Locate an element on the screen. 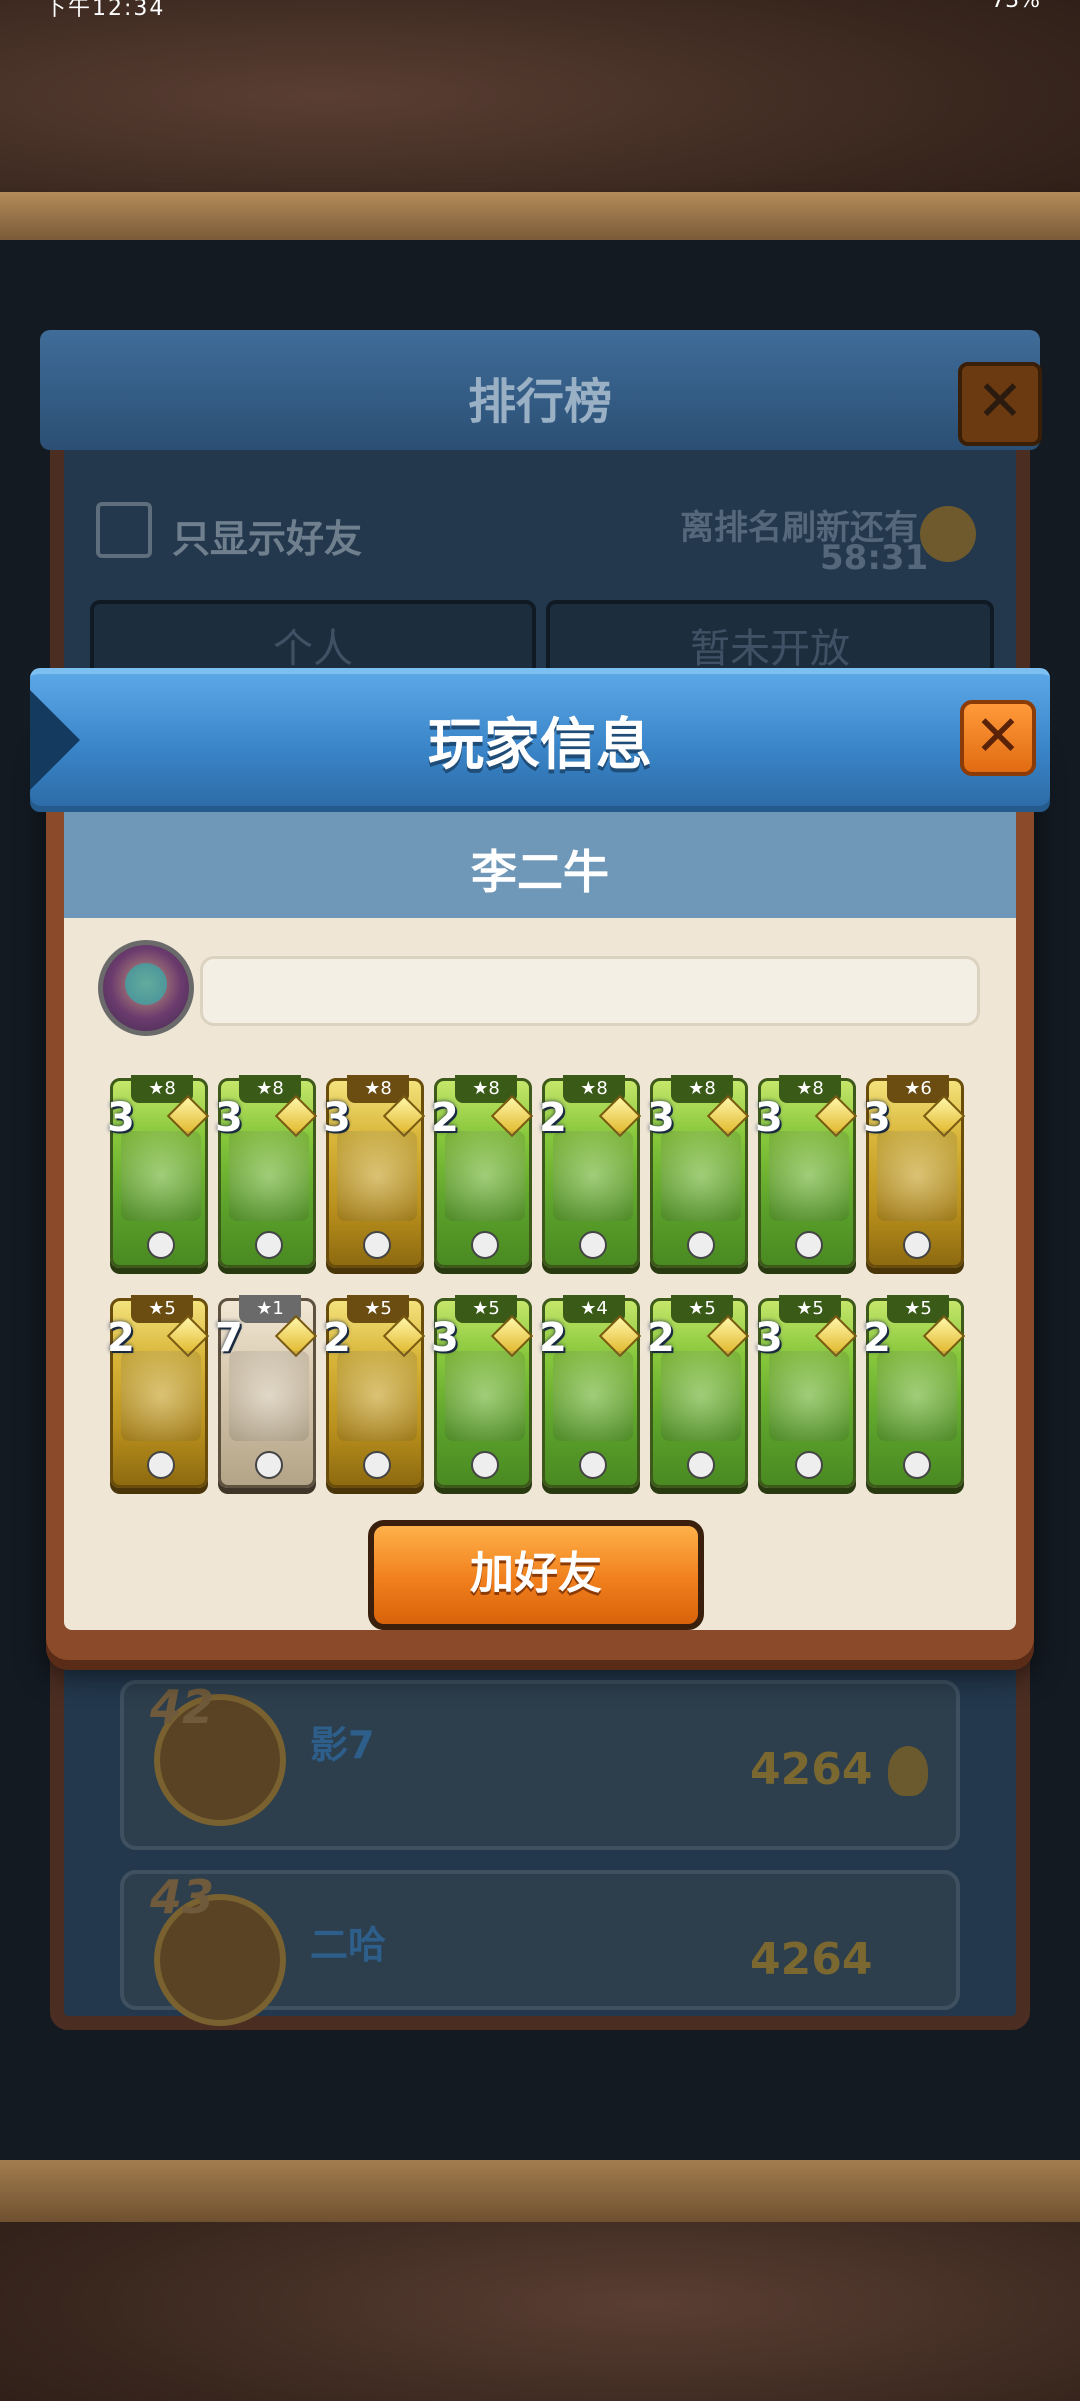  leaderboard-title: 排行榜 is located at coordinates (539, 402).